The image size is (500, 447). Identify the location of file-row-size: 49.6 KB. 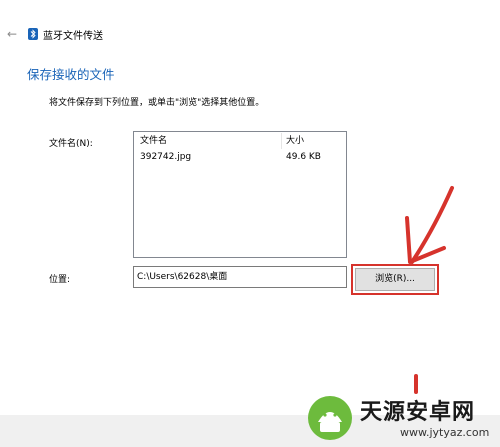
(303, 157).